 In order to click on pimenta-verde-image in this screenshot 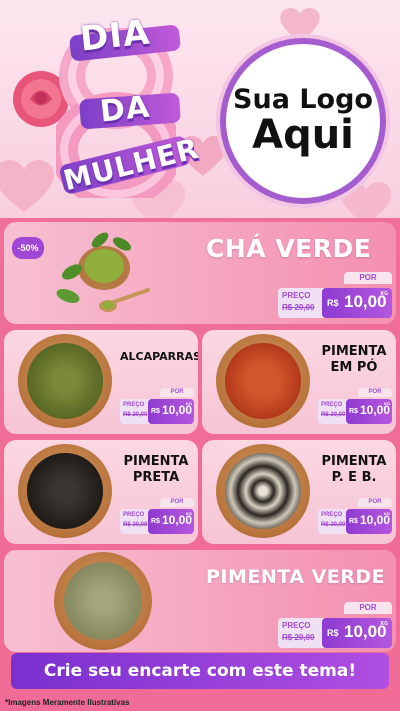, I will do `click(103, 601)`.